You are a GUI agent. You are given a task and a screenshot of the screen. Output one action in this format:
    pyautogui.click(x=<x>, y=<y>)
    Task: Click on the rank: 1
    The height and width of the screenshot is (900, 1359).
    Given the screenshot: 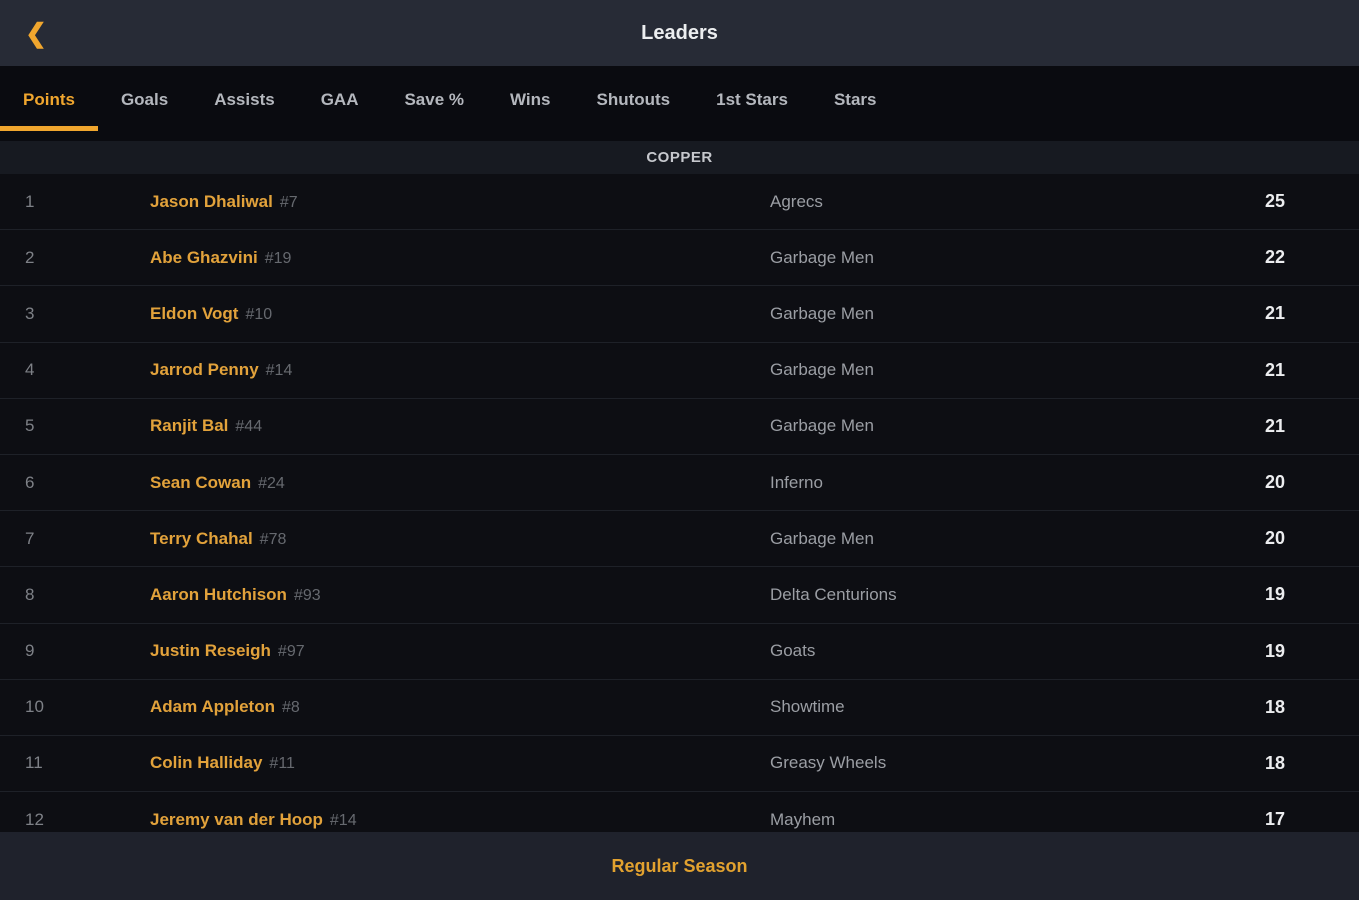 What is the action you would take?
    pyautogui.click(x=30, y=201)
    